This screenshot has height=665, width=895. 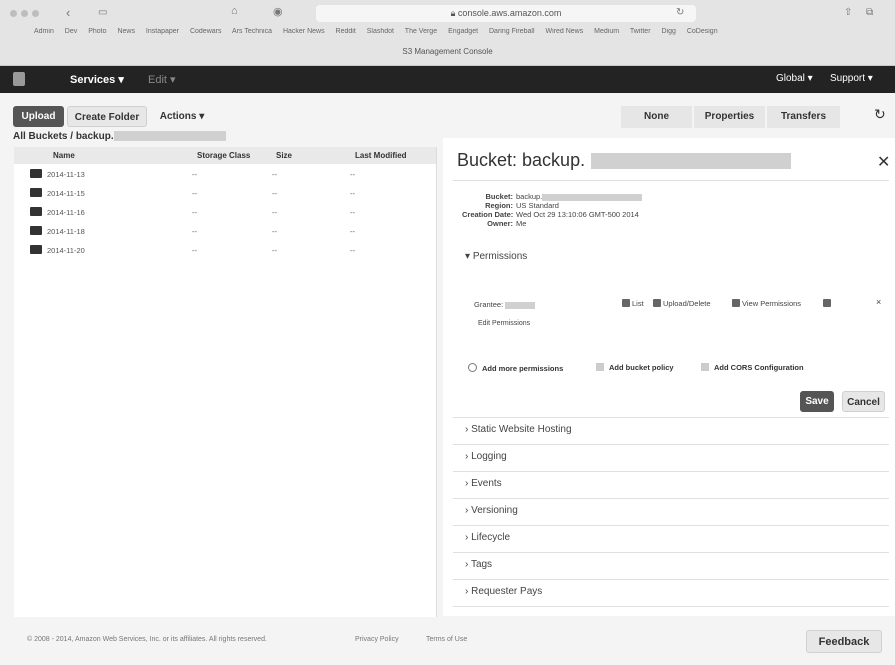 I want to click on add-cors-button: Add CORS Configuration, so click(x=752, y=367).